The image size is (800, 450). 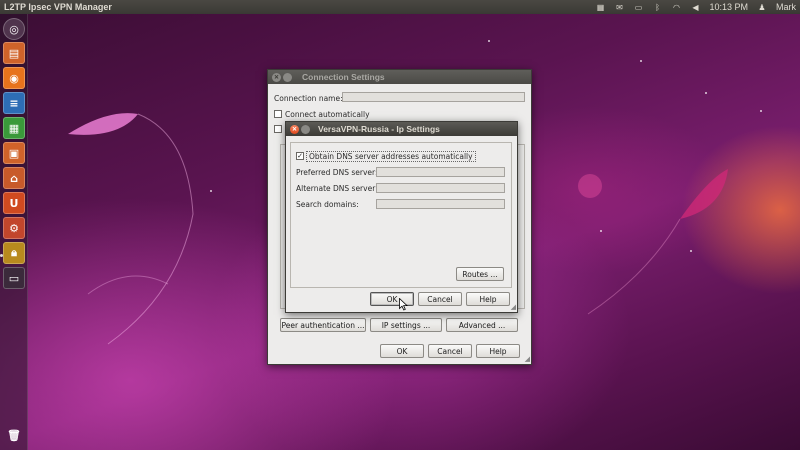 I want to click on window-title: VersaVPN-Russia - Ip Settings, so click(x=379, y=129).